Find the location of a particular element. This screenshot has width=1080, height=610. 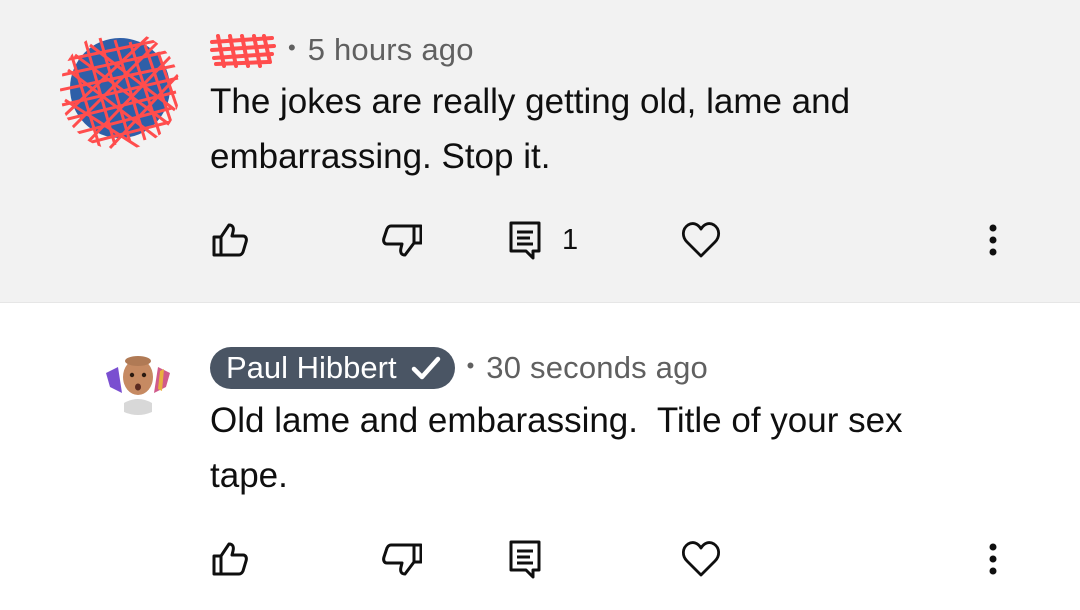

reply-button: 1 is located at coordinates (543, 240).